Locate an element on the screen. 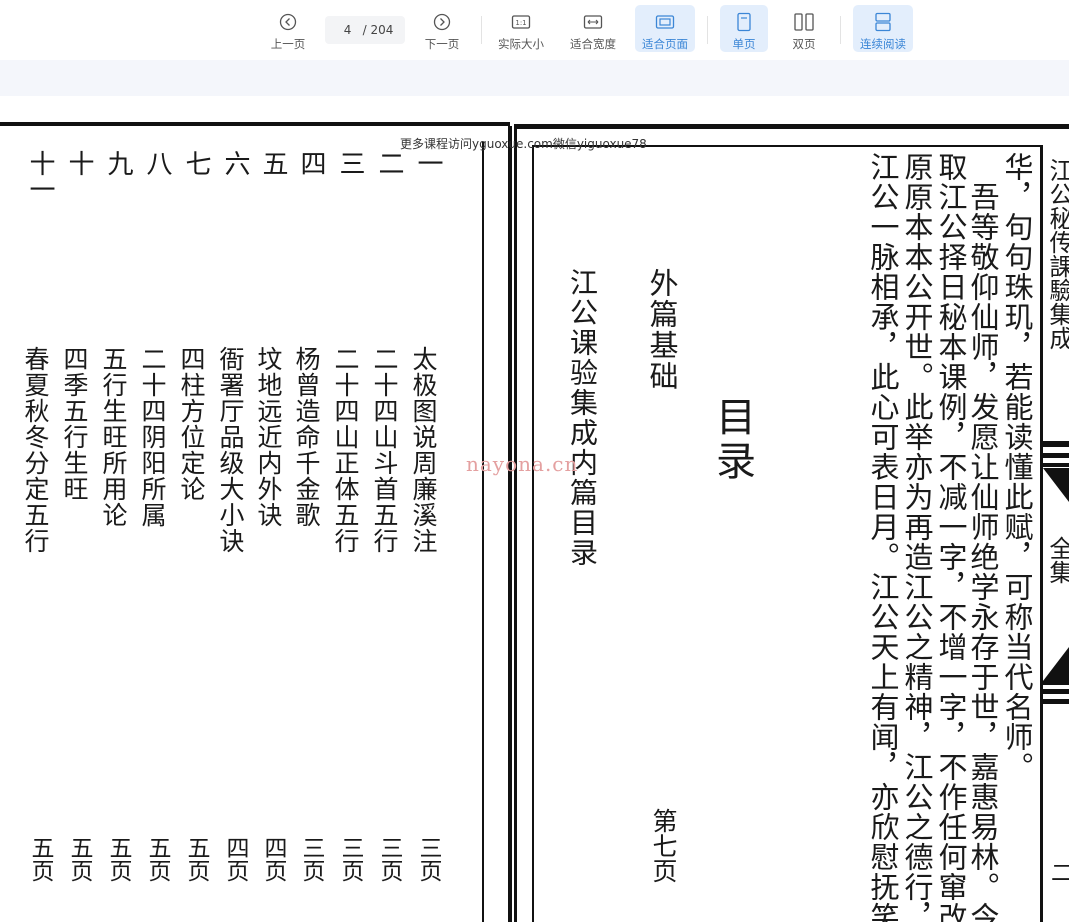 Image resolution: width=1069 pixels, height=922 pixels. toc-number: 十一 is located at coordinates (40, 176).